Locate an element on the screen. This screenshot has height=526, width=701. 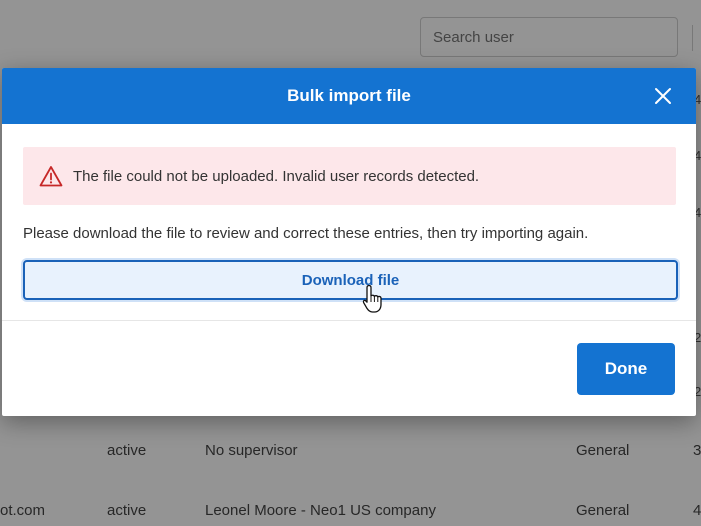
warning-triangle-icon is located at coordinates (51, 176).